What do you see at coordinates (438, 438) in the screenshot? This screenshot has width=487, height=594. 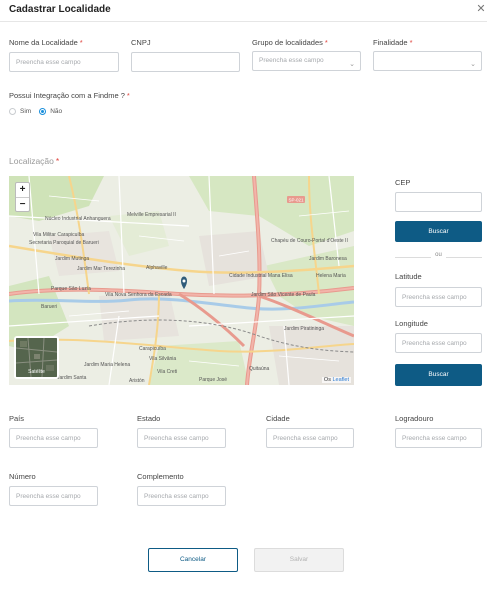 I see `logradouro-input` at bounding box center [438, 438].